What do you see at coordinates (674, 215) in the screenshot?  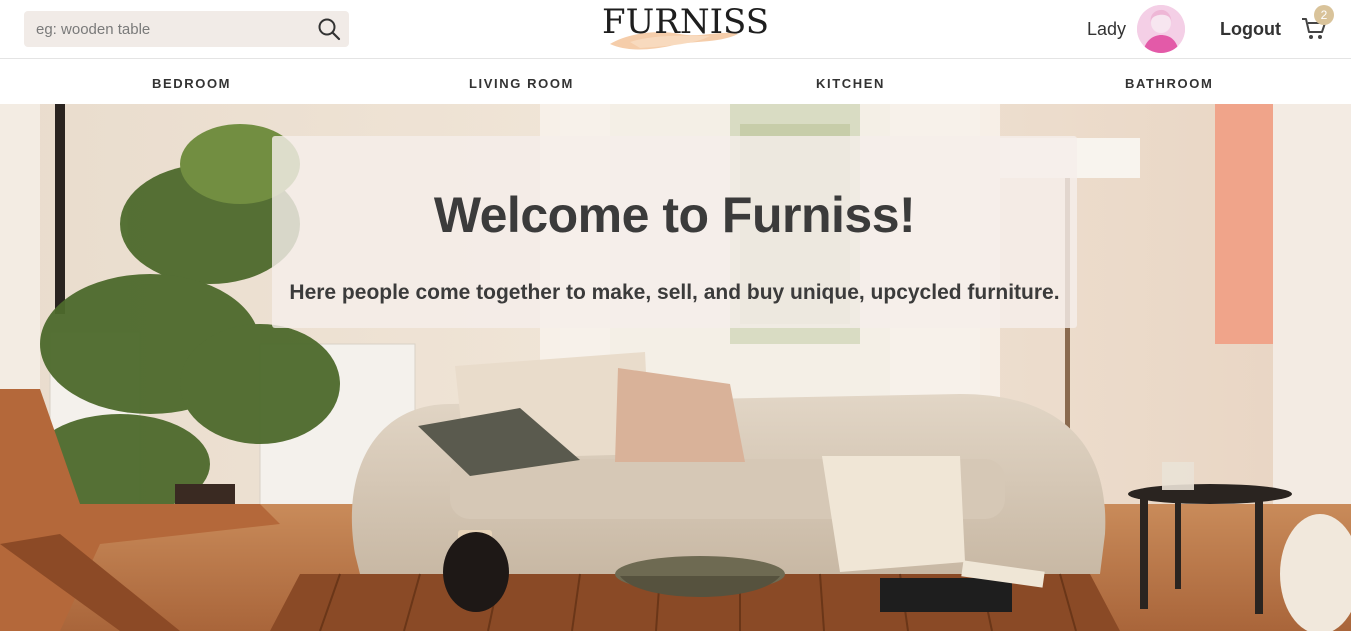 I see `welcome-title: Welcome to Furniss!` at bounding box center [674, 215].